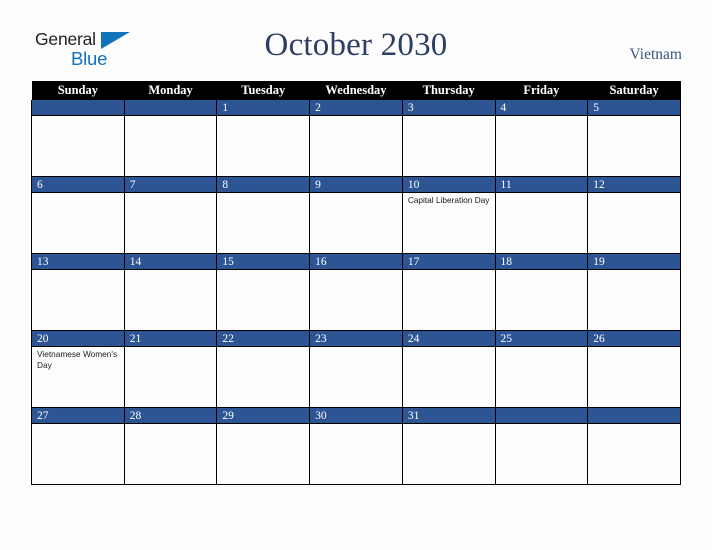 The width and height of the screenshot is (712, 550). What do you see at coordinates (263, 138) in the screenshot?
I see `calendar-day-cell: 1` at bounding box center [263, 138].